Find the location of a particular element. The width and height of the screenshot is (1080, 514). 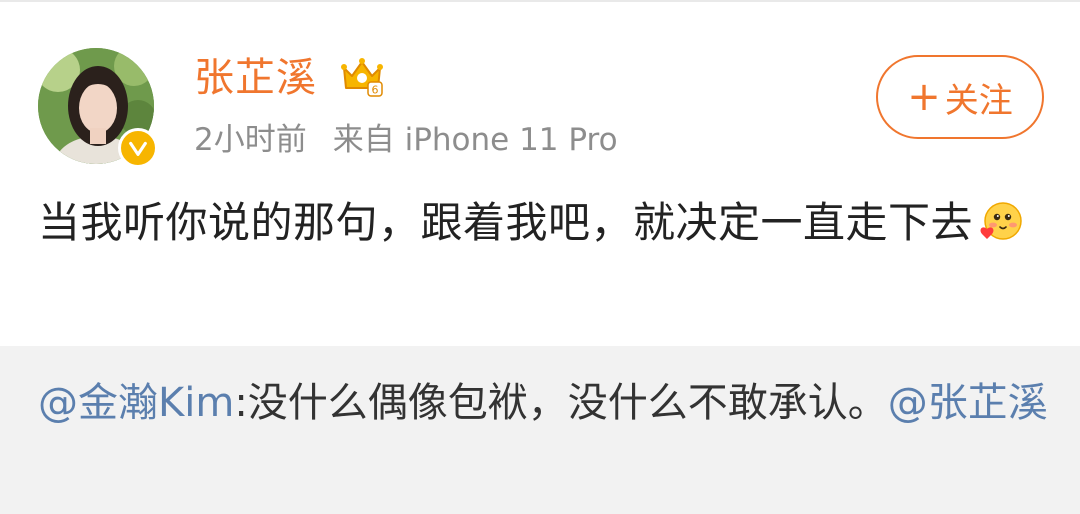

plus-icon: + is located at coordinates (924, 97).